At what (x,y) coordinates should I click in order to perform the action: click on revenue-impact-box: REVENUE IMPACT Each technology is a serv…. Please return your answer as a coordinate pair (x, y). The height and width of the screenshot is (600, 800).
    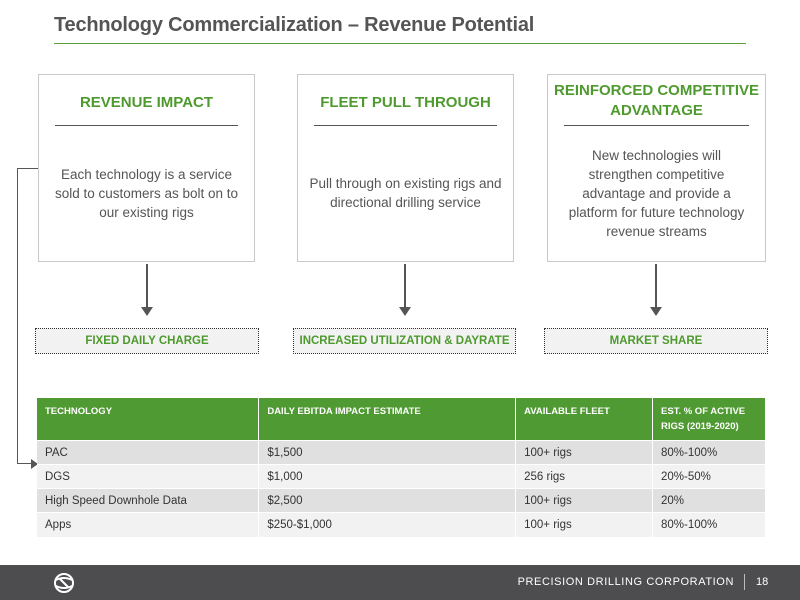
    Looking at the image, I should click on (146, 168).